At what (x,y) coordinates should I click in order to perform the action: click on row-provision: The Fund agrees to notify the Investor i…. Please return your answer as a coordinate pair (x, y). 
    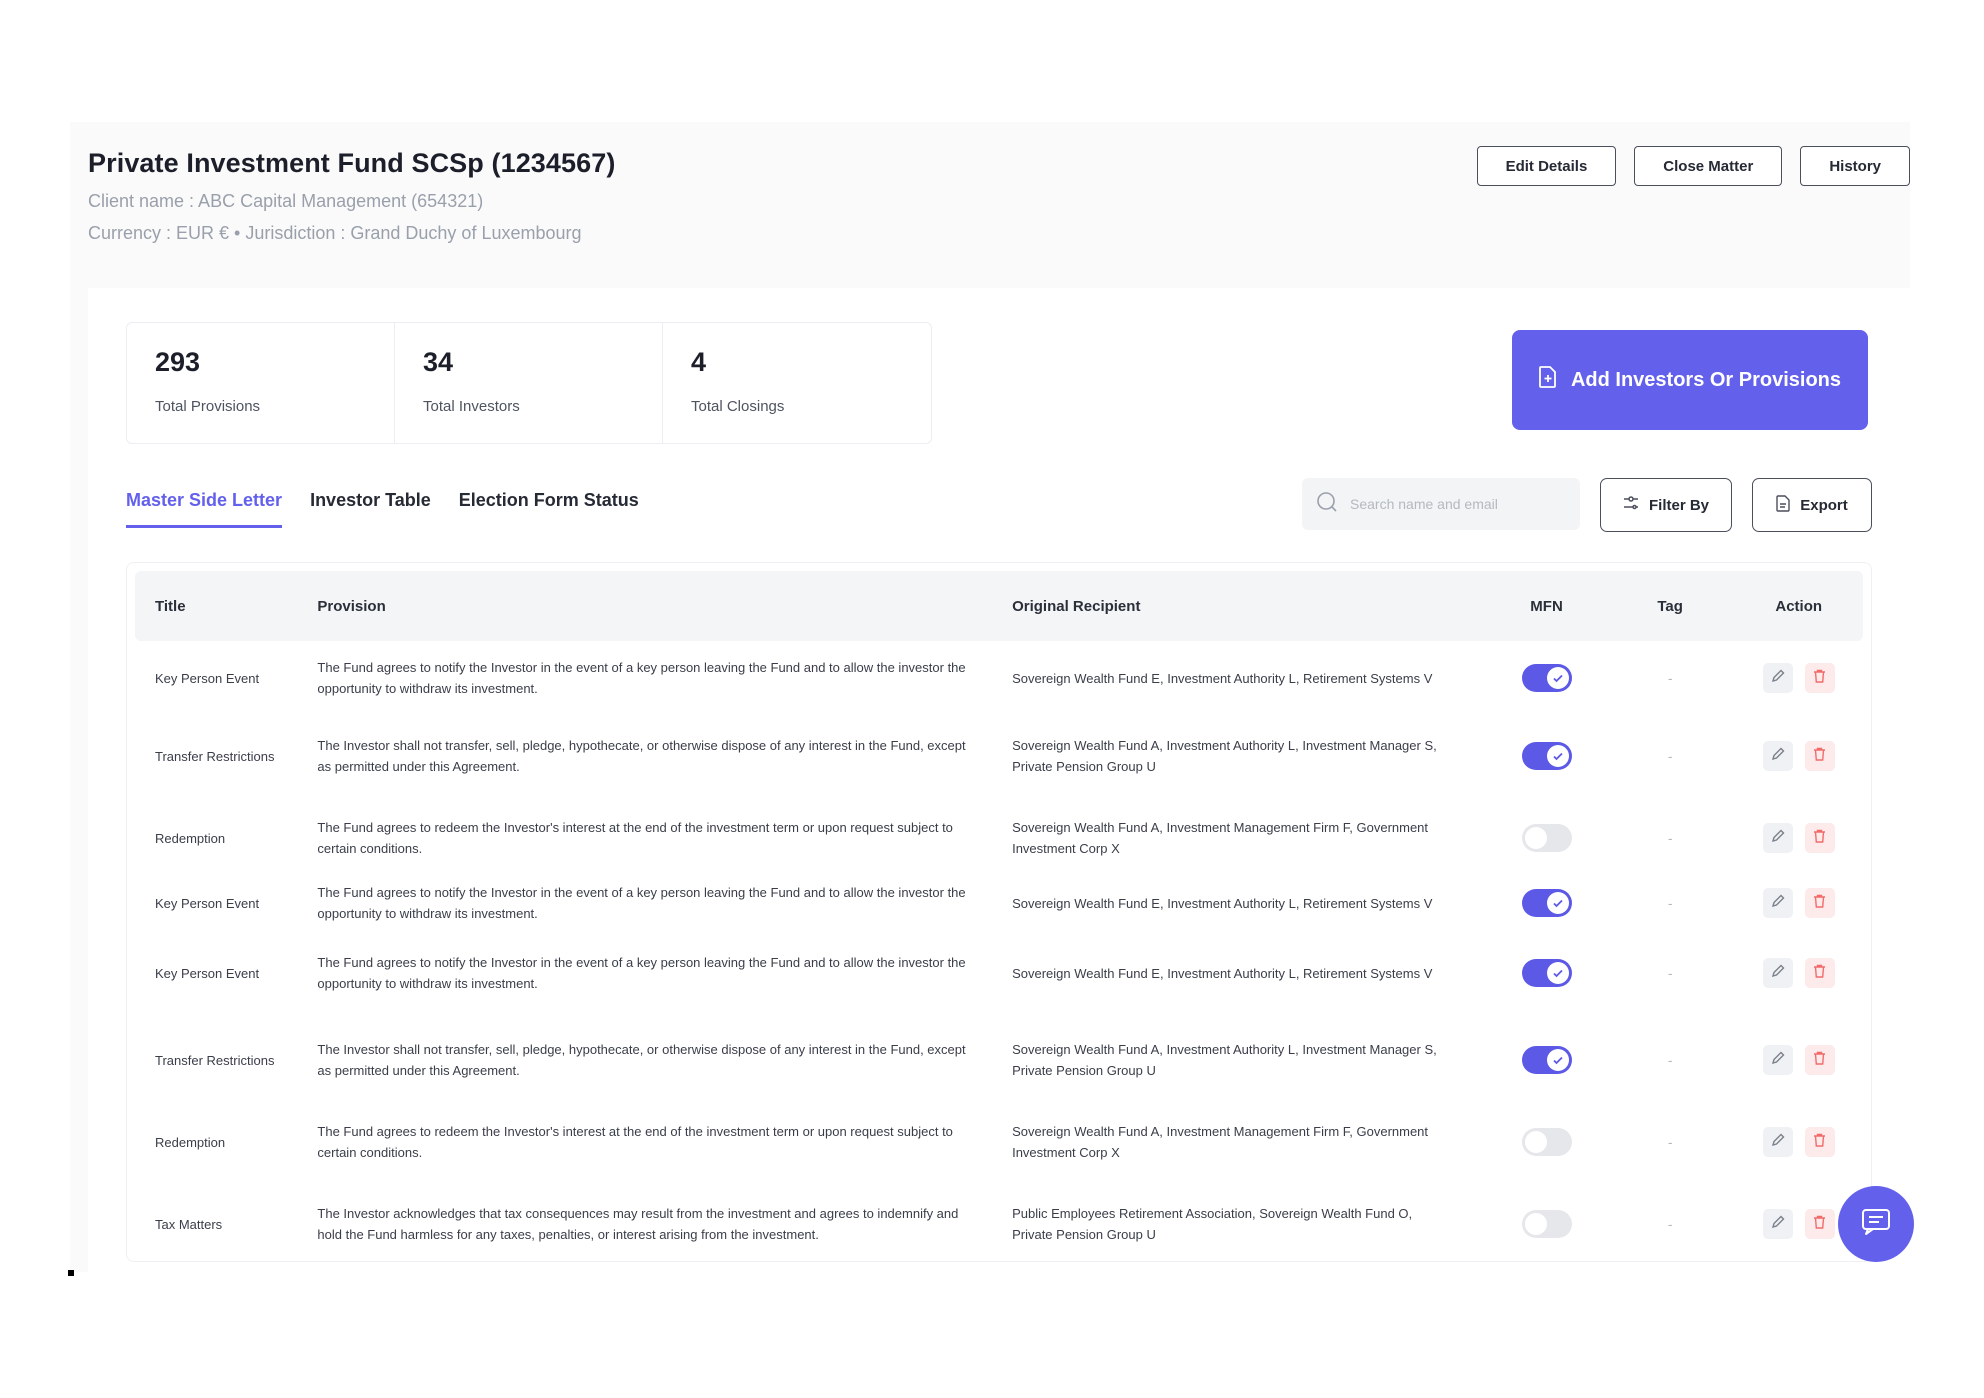
    Looking at the image, I should click on (641, 678).